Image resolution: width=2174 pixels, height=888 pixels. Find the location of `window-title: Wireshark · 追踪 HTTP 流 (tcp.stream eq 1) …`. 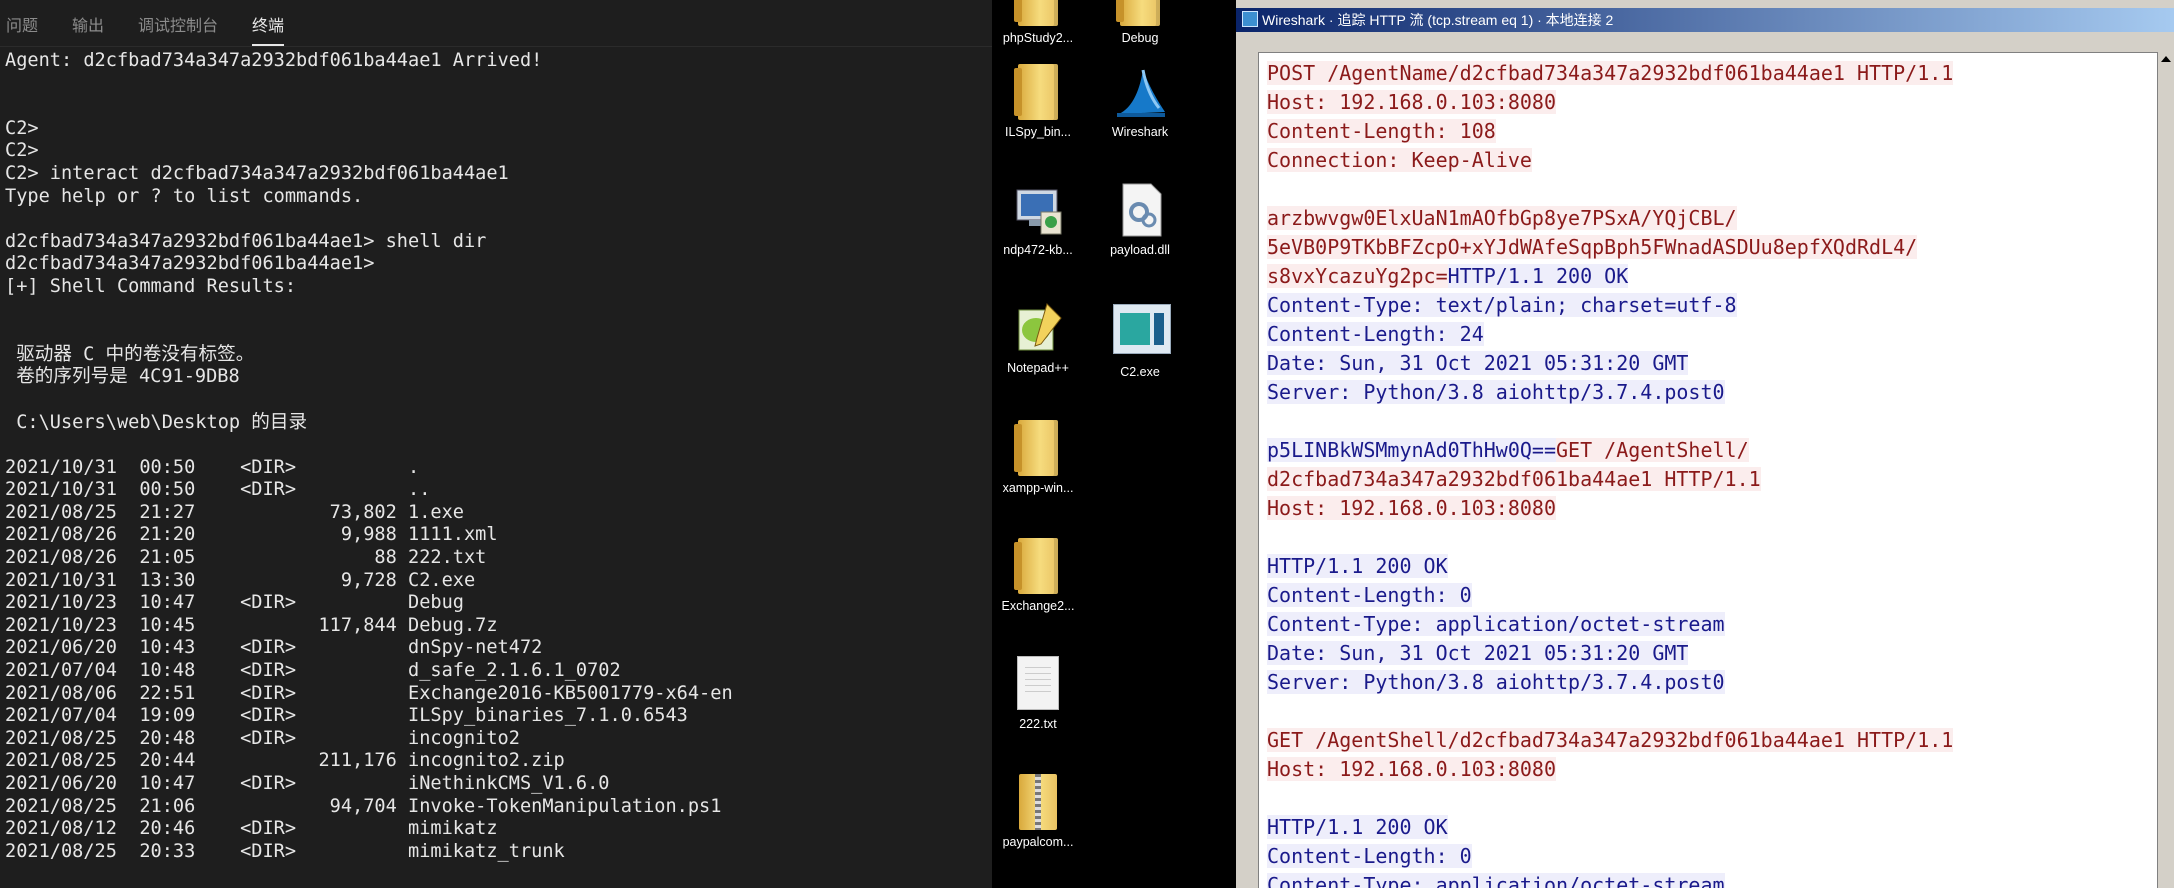

window-title: Wireshark · 追踪 HTTP 流 (tcp.stream eq 1) … is located at coordinates (1438, 20).